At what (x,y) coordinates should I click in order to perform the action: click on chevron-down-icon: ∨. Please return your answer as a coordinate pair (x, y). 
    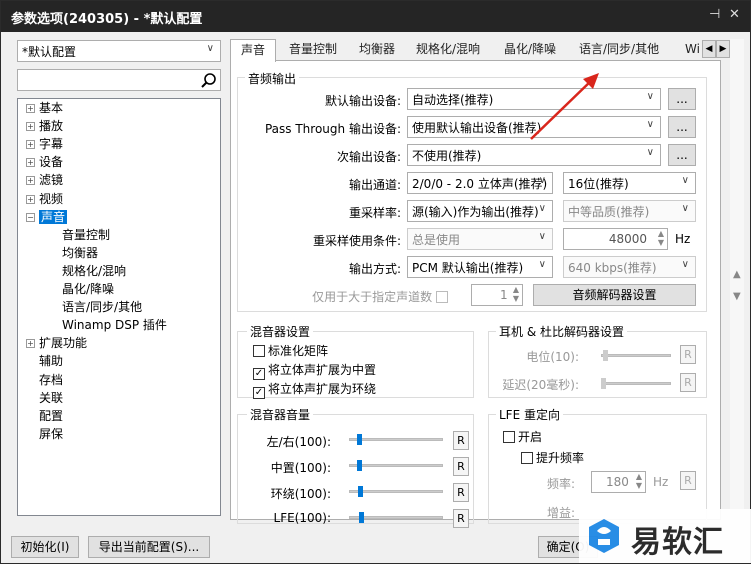
    Looking at the image, I should click on (685, 208).